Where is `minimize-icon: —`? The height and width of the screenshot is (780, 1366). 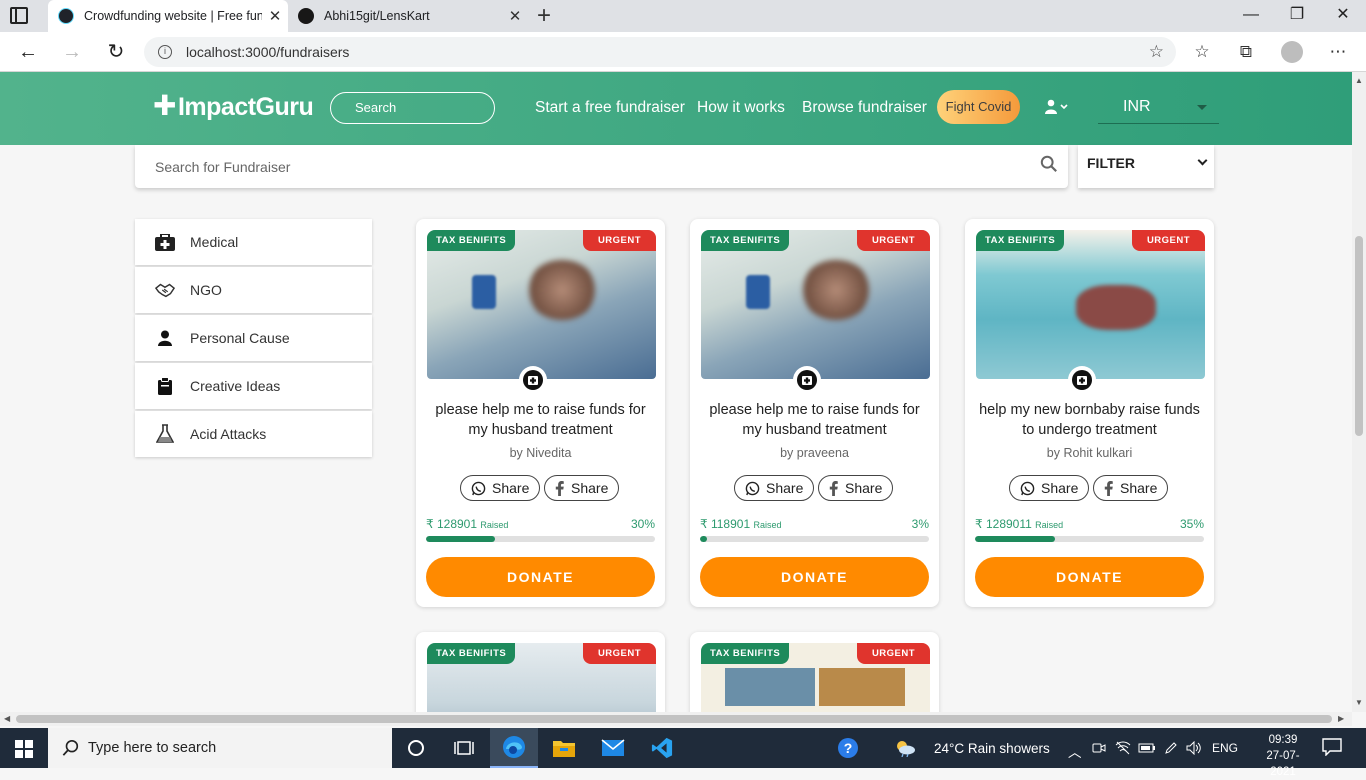 minimize-icon: — is located at coordinates (1251, 16).